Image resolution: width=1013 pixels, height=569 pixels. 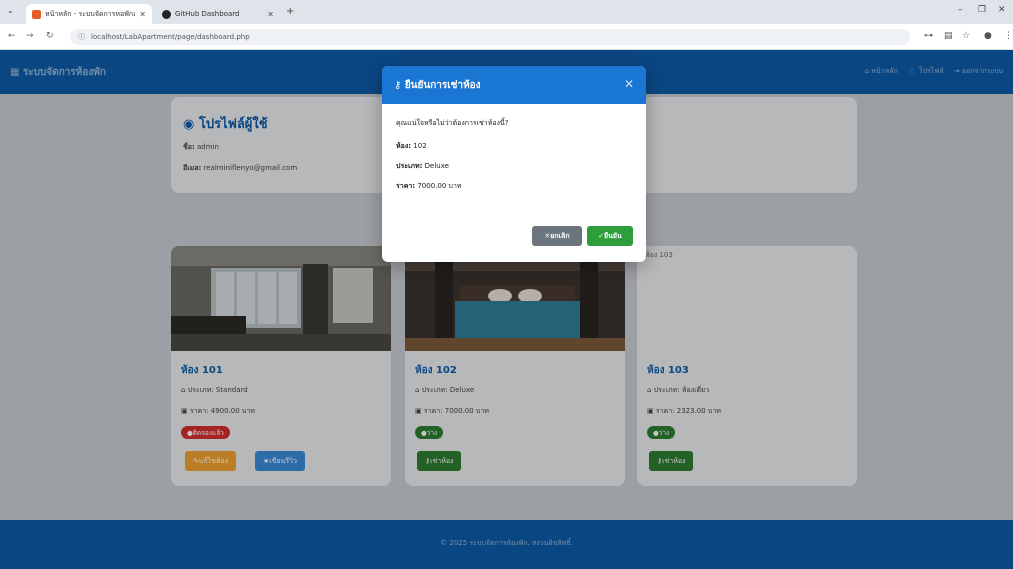 I want to click on github-favicon-icon, so click(x=166, y=14).